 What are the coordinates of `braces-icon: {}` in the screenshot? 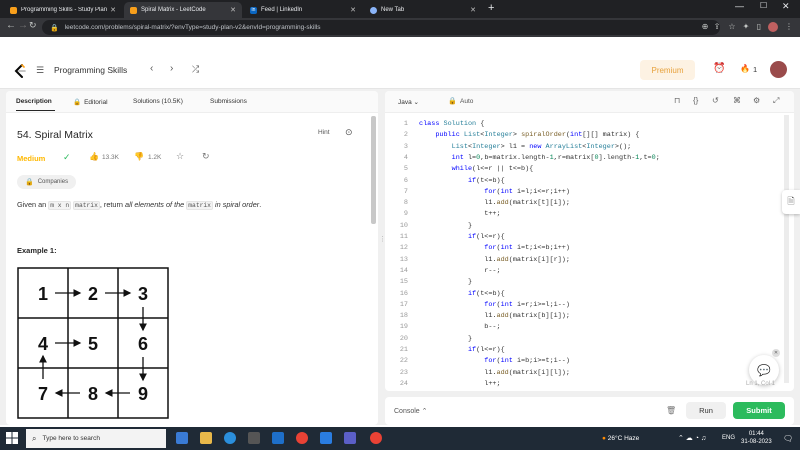 It's located at (695, 100).